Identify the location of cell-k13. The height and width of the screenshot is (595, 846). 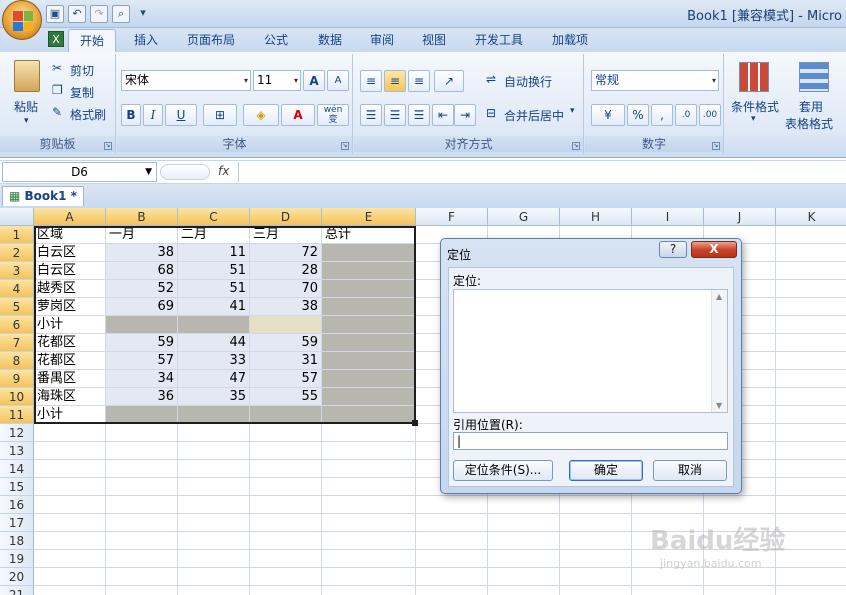
(811, 451).